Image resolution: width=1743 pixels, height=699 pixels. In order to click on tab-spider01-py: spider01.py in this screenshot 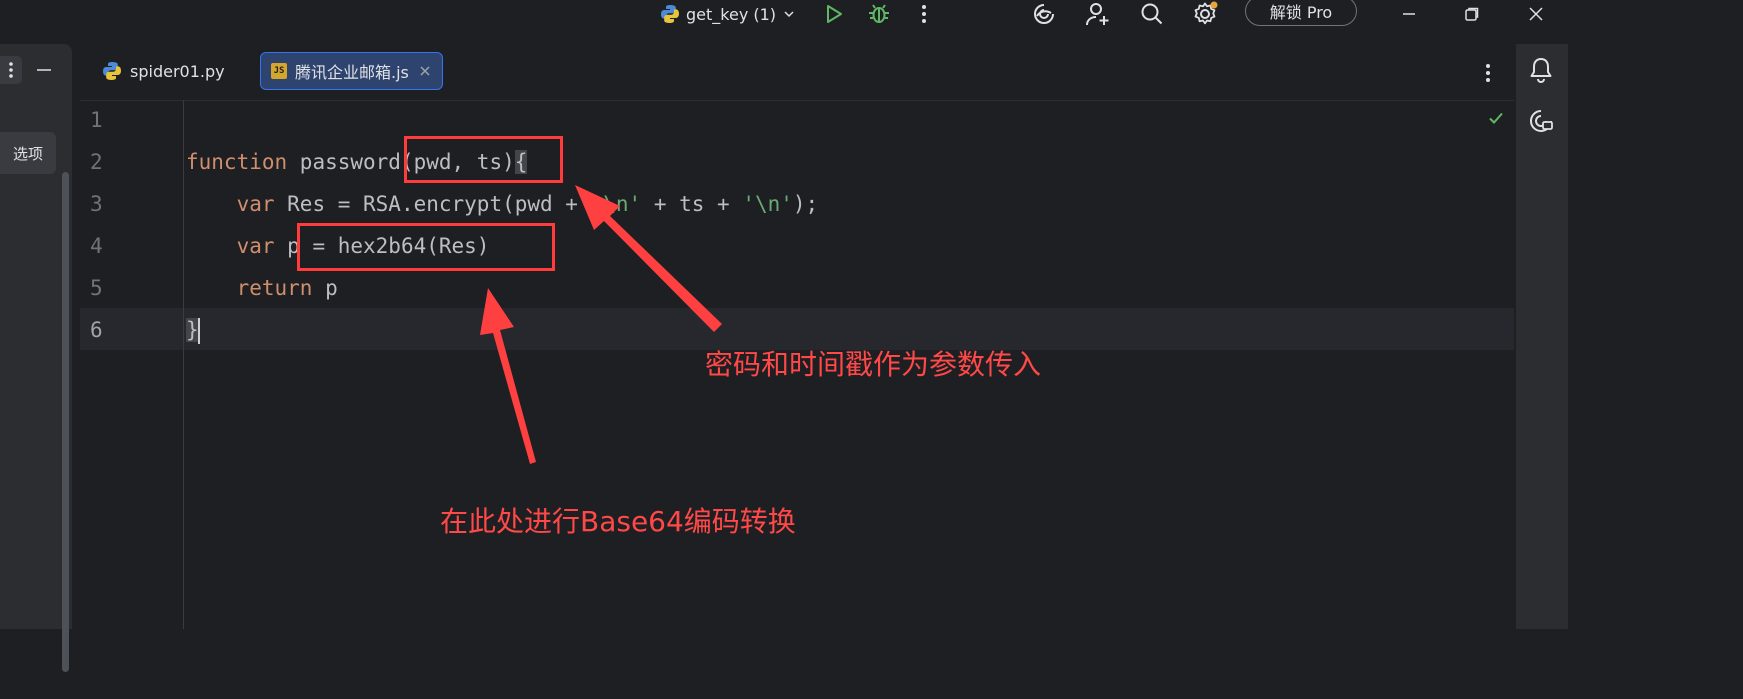, I will do `click(163, 71)`.